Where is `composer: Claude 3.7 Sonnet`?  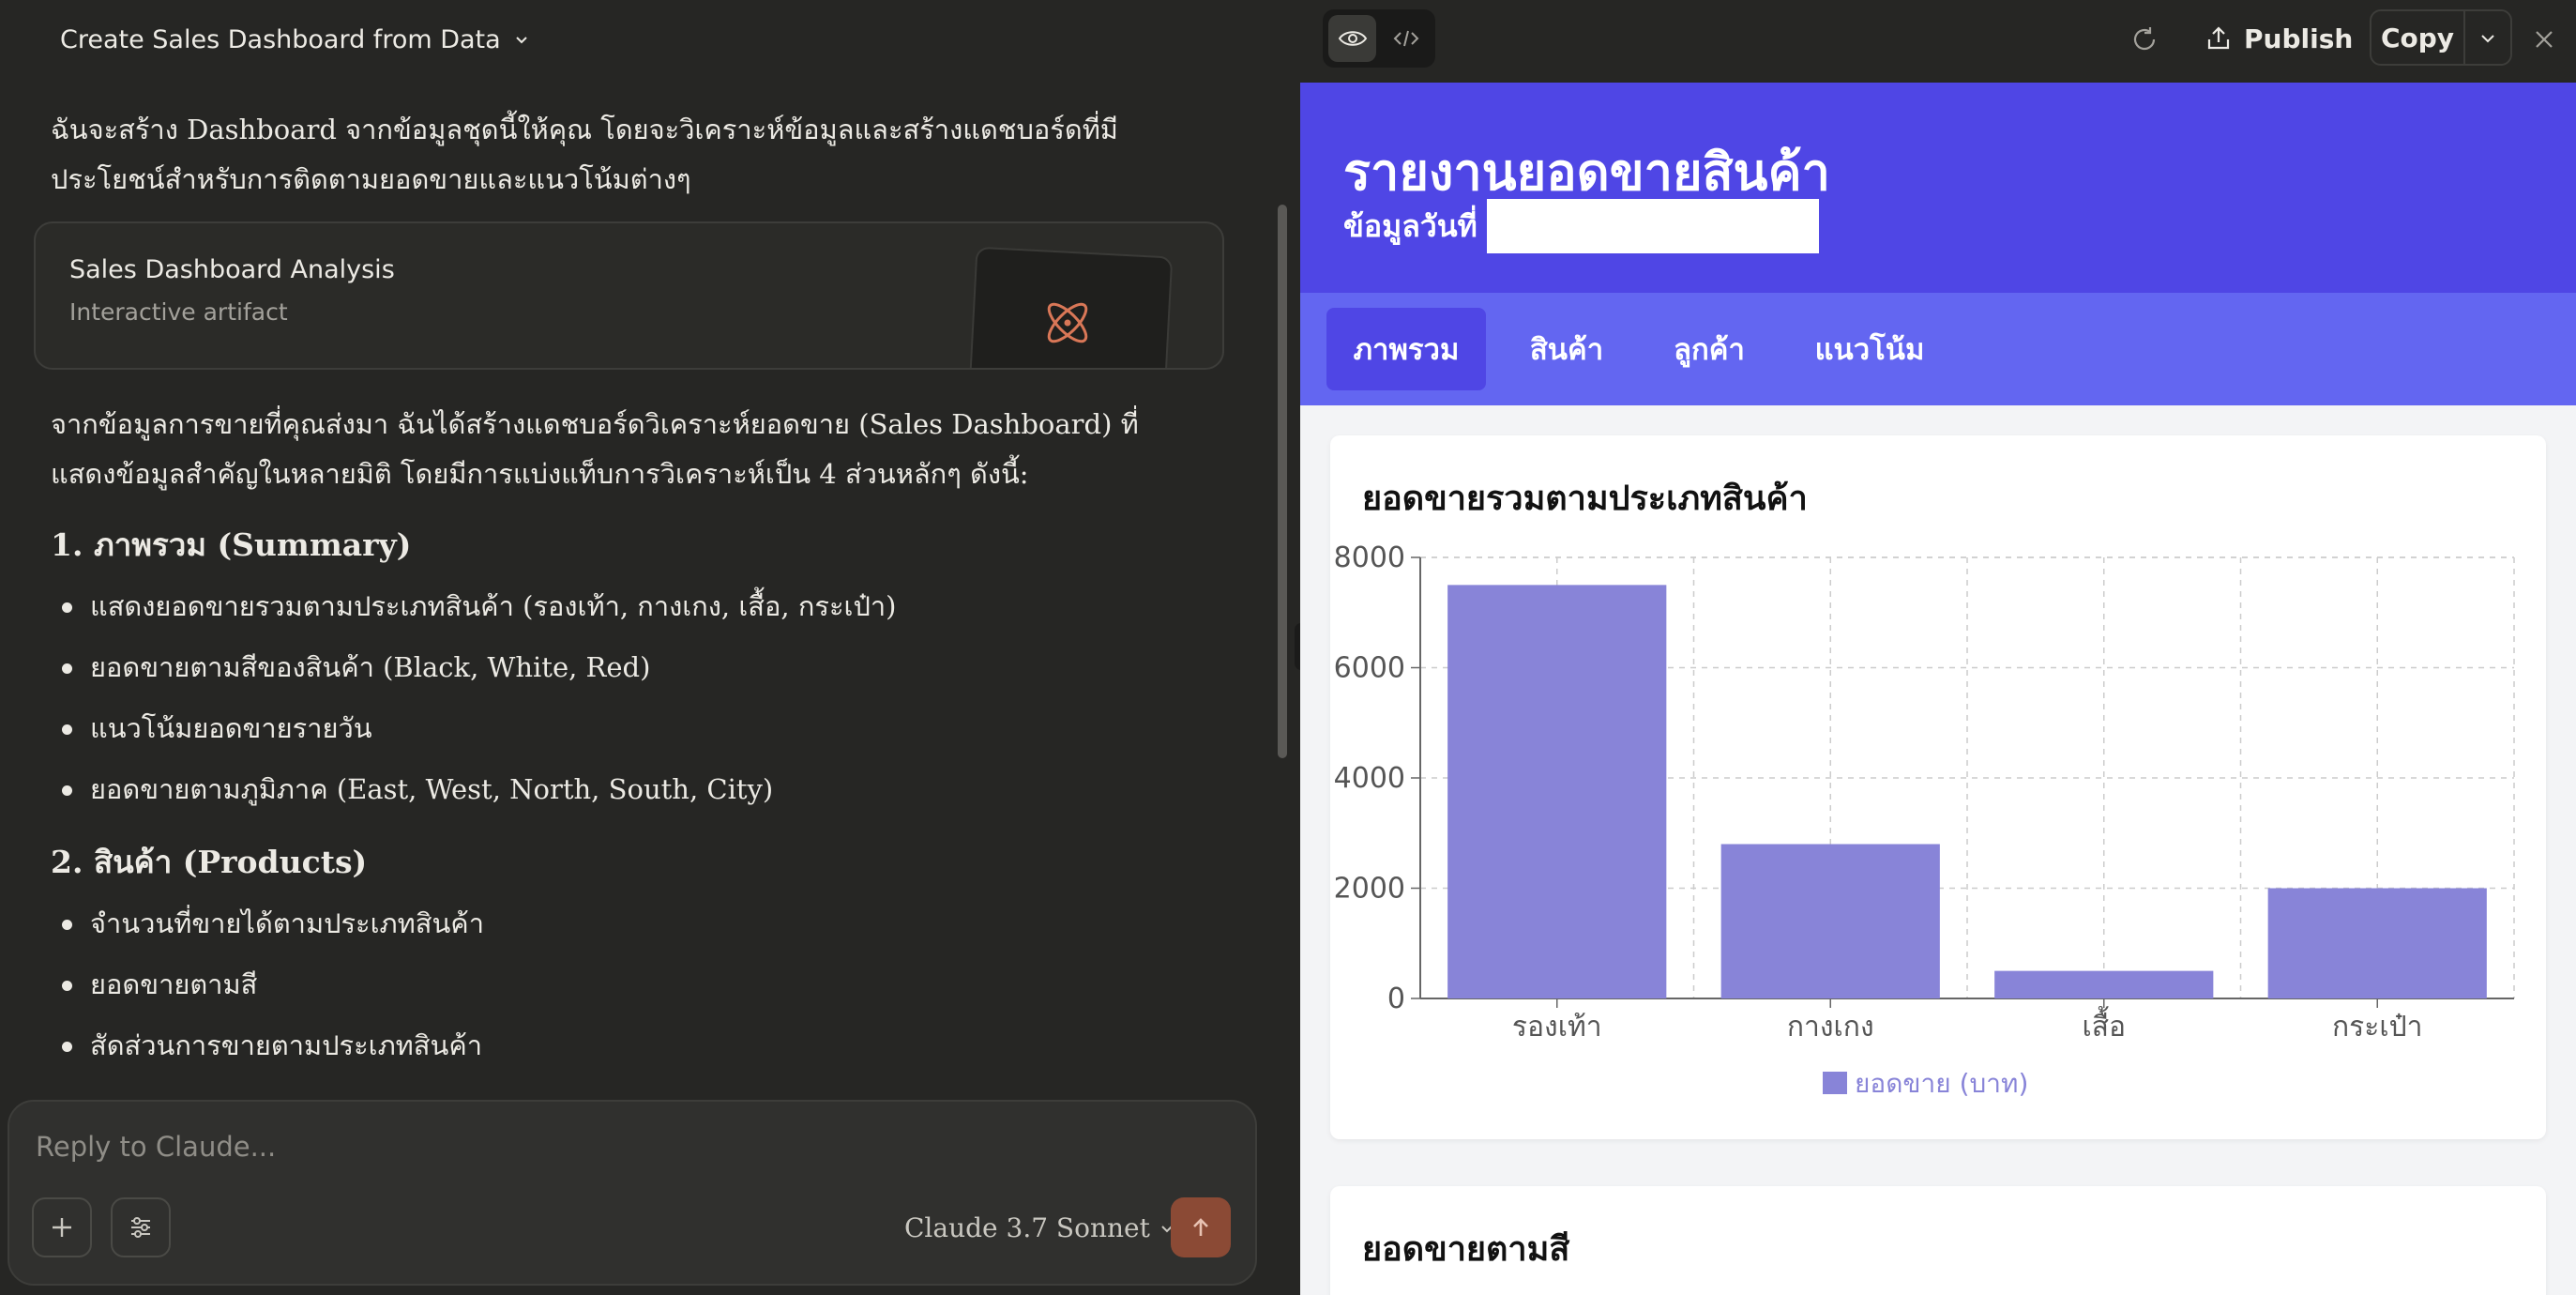
composer: Claude 3.7 Sonnet is located at coordinates (632, 1193).